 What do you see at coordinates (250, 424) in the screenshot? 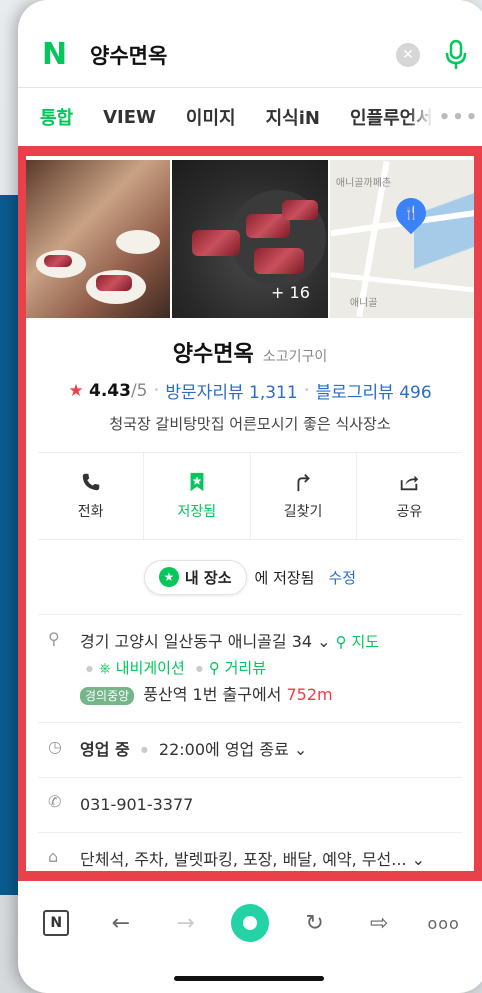
I see `place-description: 청국장 갈비탕맛집 어른모시기 좋은 식사장소` at bounding box center [250, 424].